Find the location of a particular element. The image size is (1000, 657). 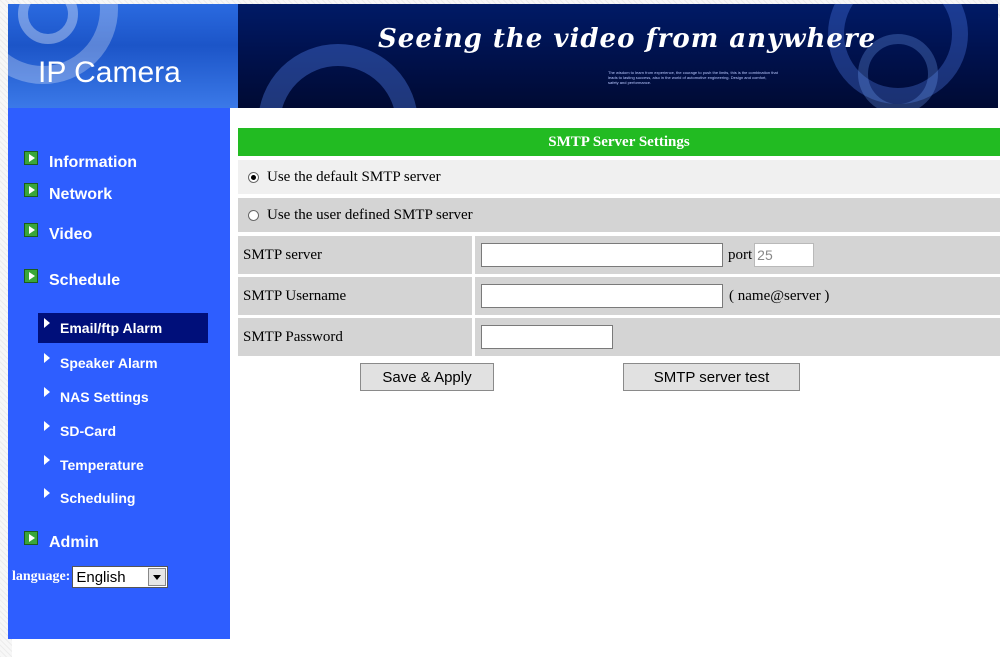

sidebar-subitem-label: Temperature is located at coordinates (102, 465).